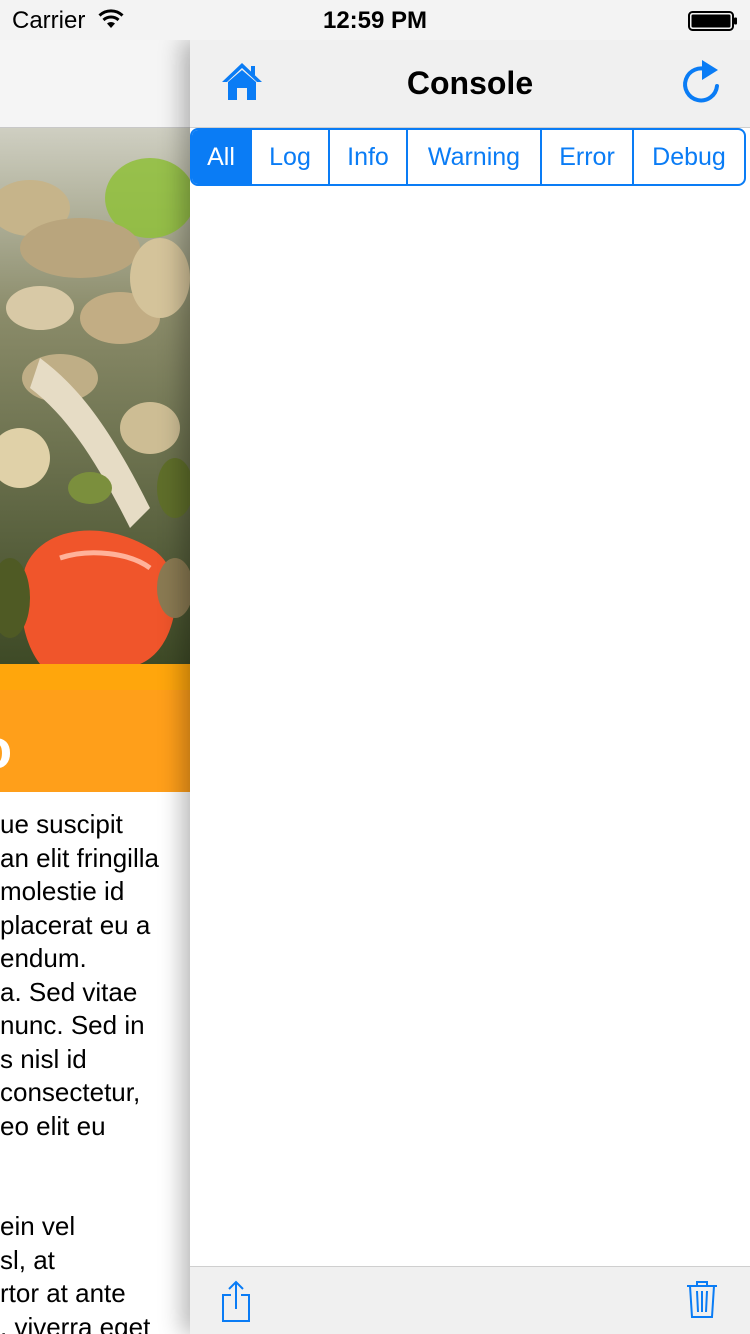  Describe the element at coordinates (470, 1300) in the screenshot. I see `console-toolbar` at that location.